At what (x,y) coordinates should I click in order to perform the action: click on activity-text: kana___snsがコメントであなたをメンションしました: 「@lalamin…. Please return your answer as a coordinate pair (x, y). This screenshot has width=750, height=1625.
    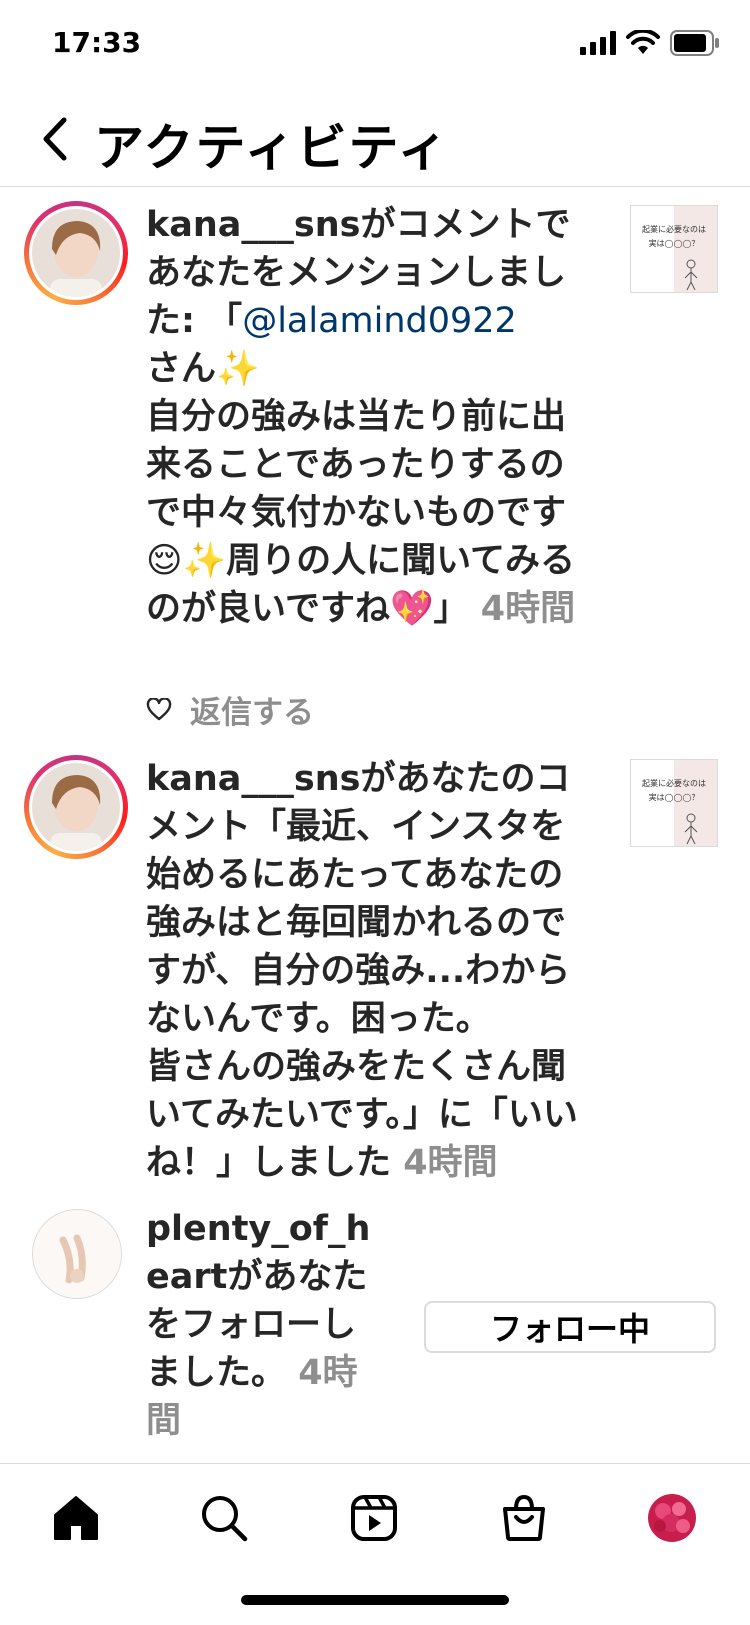
    Looking at the image, I should click on (361, 417).